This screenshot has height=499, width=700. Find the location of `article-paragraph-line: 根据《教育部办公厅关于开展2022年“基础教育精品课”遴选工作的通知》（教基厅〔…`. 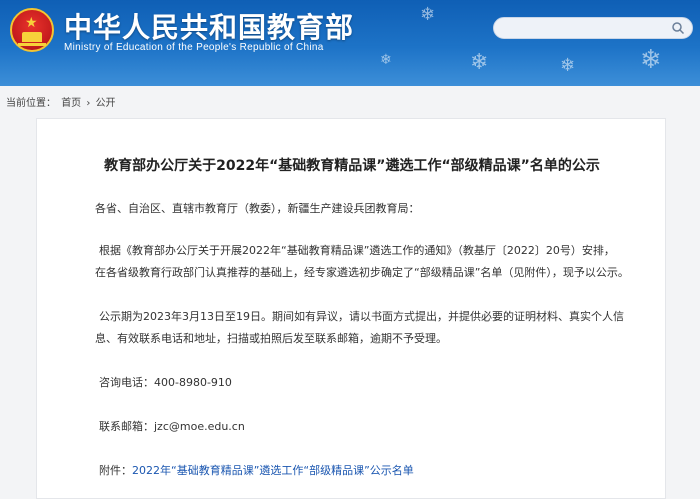

article-paragraph-line: 根据《教育部办公厅关于开展2022年“基础教育精品课”遴选工作的通知》（教基厅〔… is located at coordinates (357, 250).